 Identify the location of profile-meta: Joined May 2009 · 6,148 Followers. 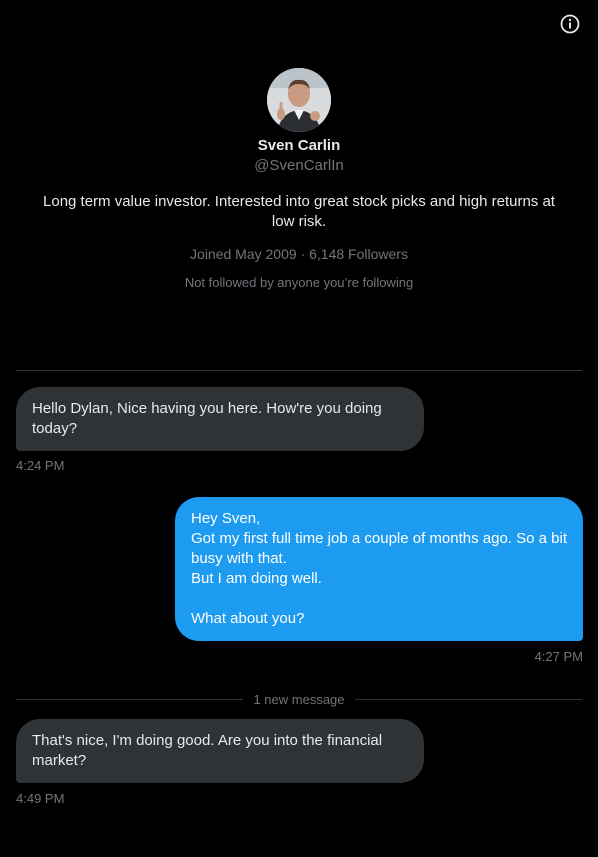
(299, 254).